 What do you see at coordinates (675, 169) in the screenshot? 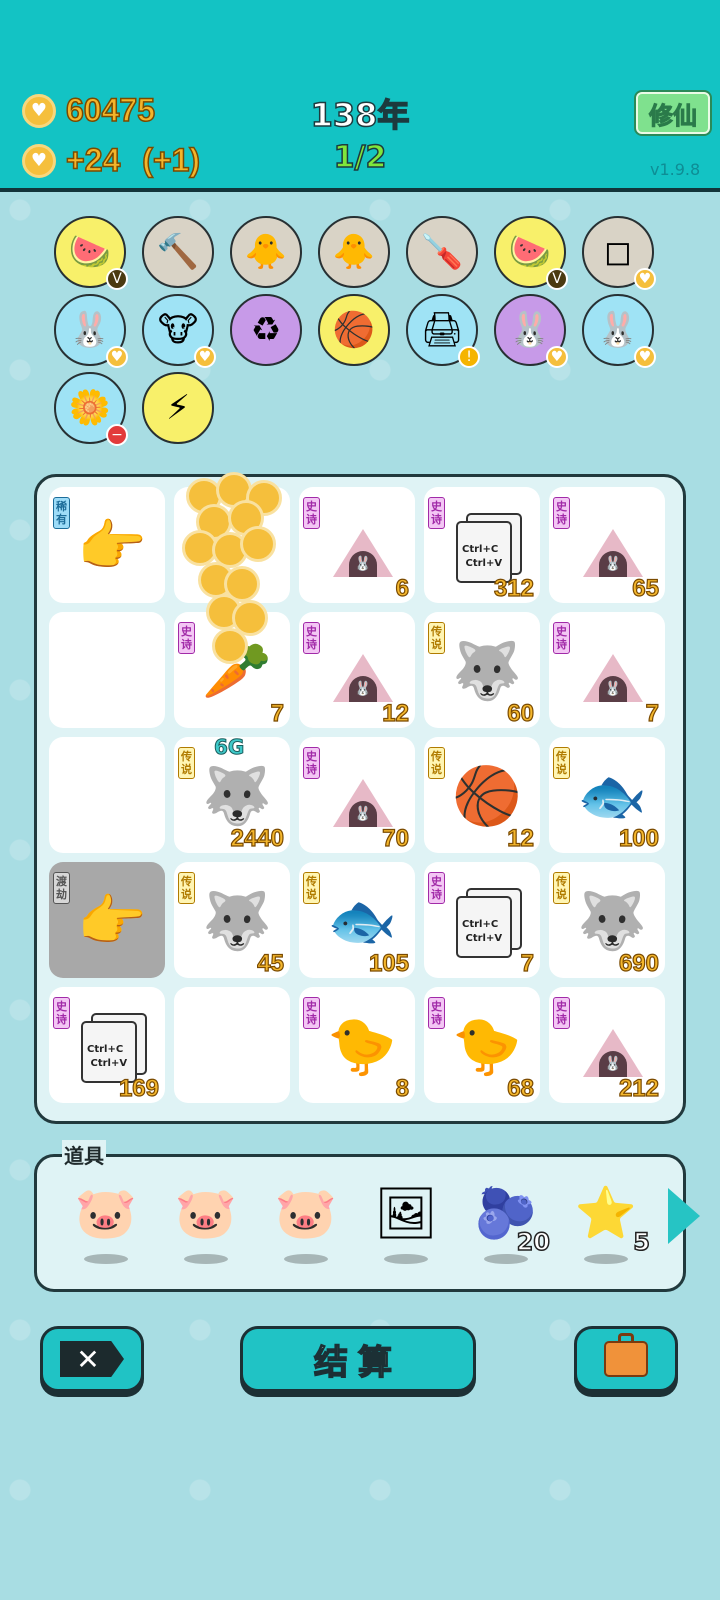
I see `version-label: v1.9.8` at bounding box center [675, 169].